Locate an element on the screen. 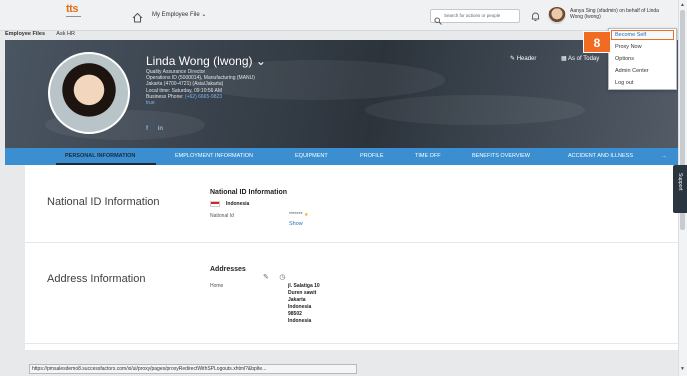 Image resolution: width=687 pixels, height=376 pixels. address-line: 98502 is located at coordinates (295, 314).